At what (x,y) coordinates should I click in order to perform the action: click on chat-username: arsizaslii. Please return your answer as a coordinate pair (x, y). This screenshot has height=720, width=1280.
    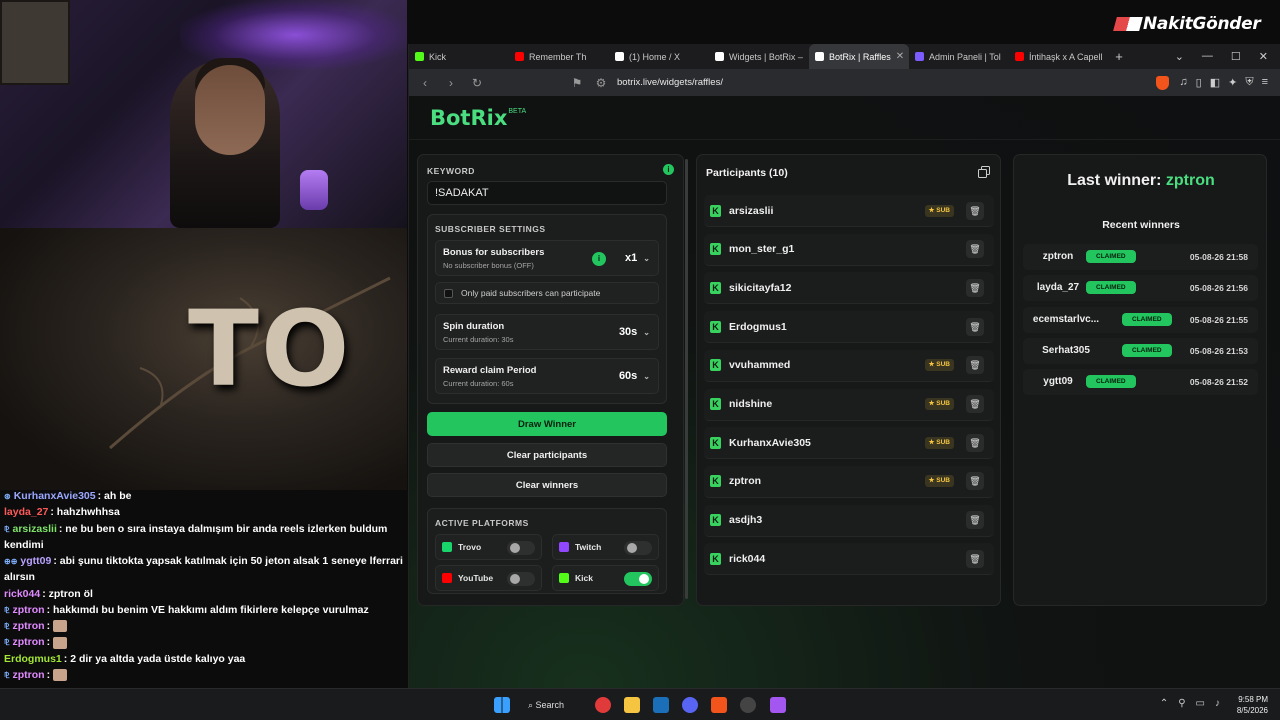
    Looking at the image, I should click on (35, 529).